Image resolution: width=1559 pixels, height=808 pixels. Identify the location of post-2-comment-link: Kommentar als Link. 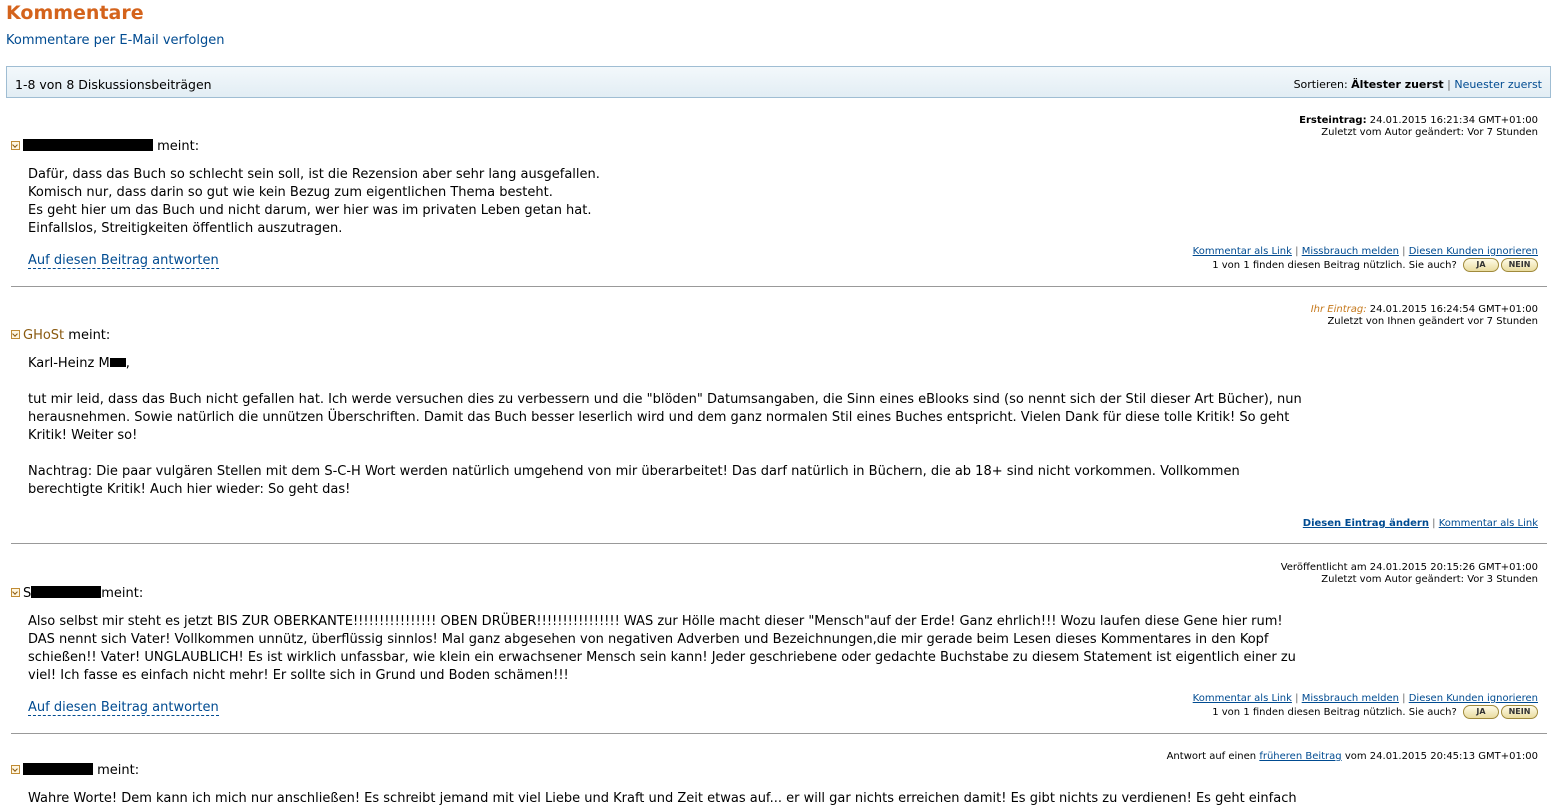
(1488, 523).